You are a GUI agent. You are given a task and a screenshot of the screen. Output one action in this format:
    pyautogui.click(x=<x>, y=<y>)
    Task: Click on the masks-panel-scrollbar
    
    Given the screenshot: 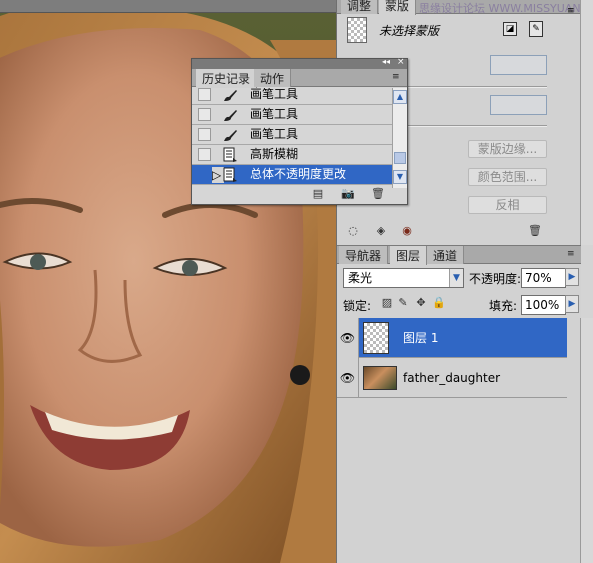 What is the action you would take?
    pyautogui.click(x=586, y=122)
    